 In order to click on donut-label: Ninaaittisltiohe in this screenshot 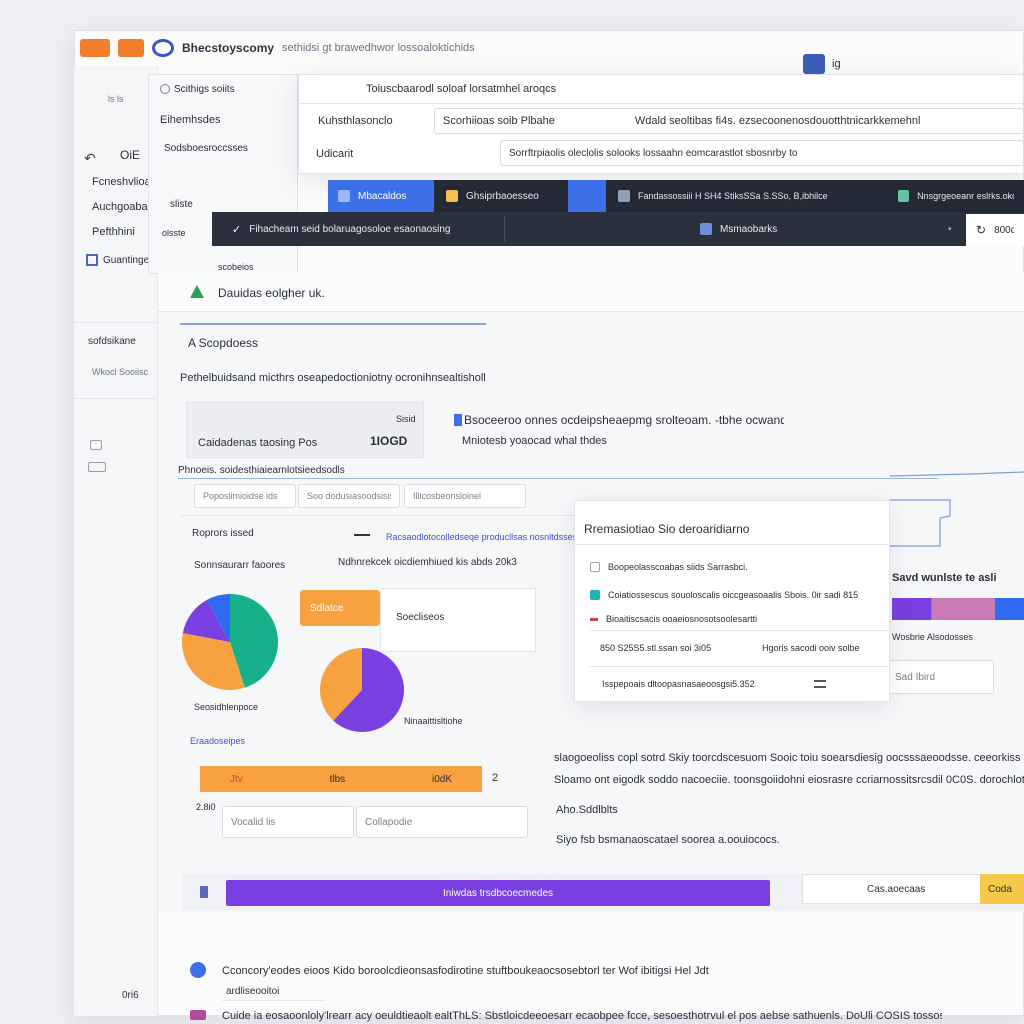, I will do `click(433, 721)`.